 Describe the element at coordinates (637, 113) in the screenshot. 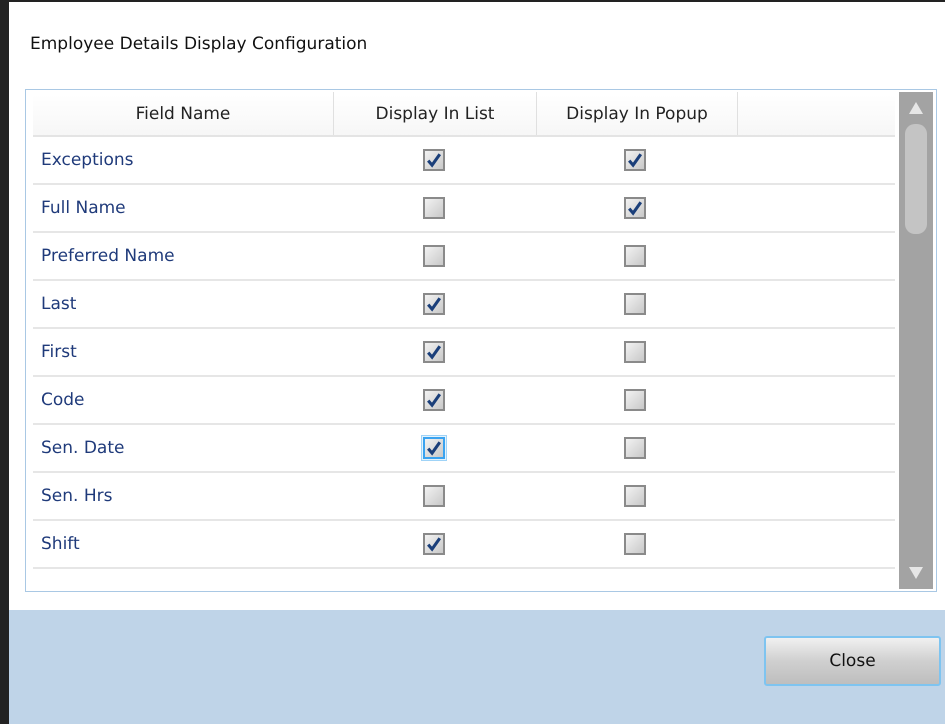

I see `column-header: Display In Popup` at that location.